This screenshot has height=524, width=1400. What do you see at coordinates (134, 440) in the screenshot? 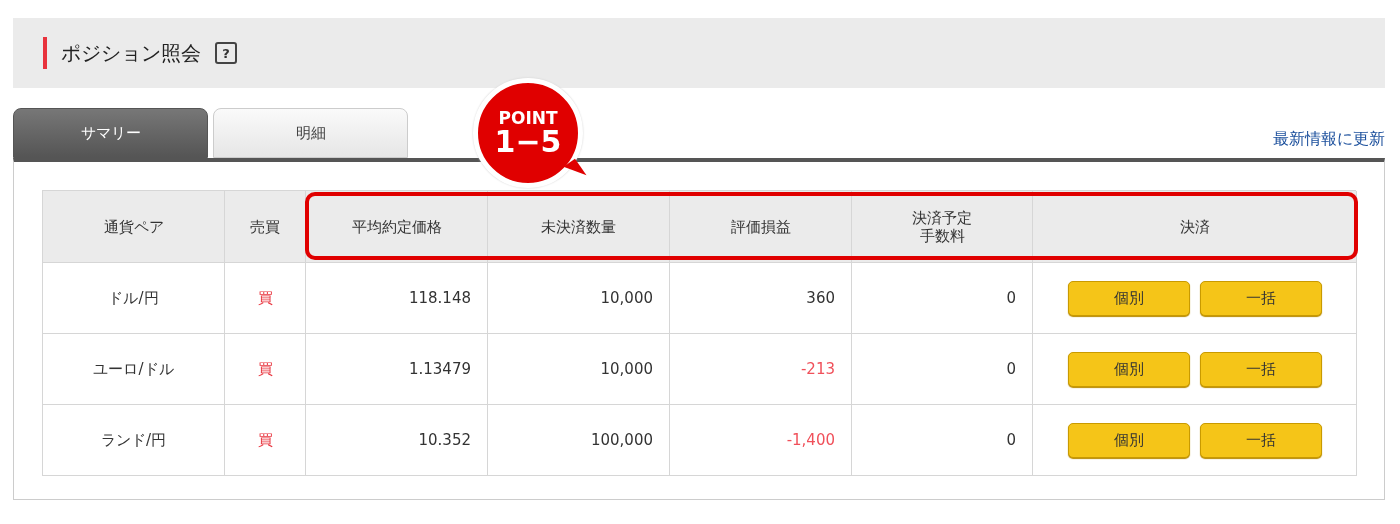
I see `table-cell: ランド/円` at bounding box center [134, 440].